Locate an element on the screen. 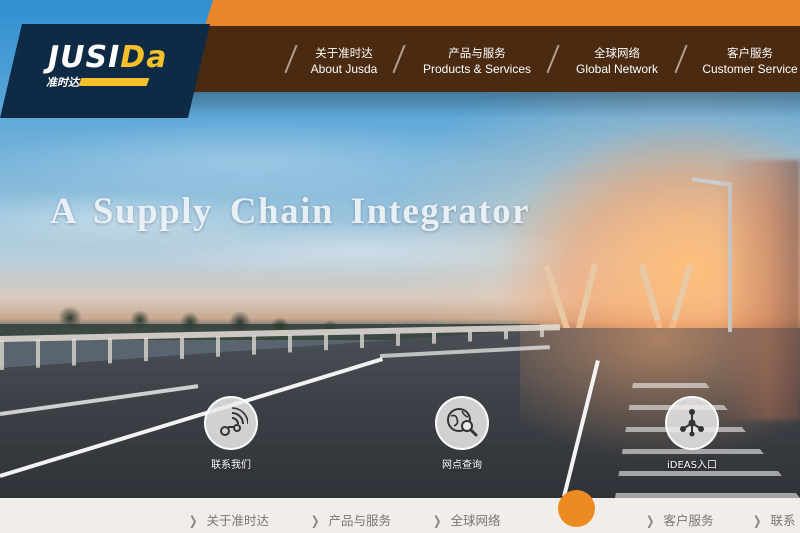 The width and height of the screenshot is (800, 533). nav-item-en: Customer Service is located at coordinates (750, 69).